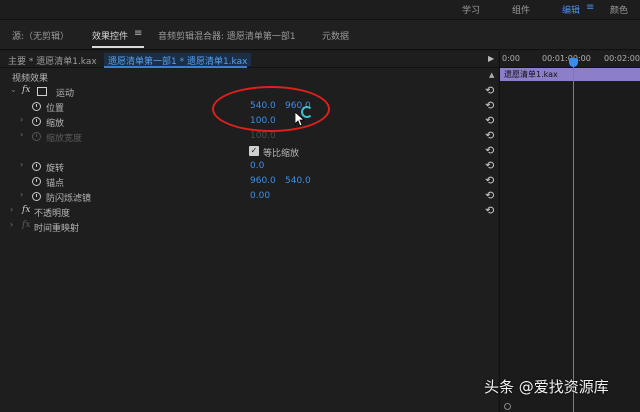  I want to click on property-label: 防闪烁滤镜, so click(69, 199).